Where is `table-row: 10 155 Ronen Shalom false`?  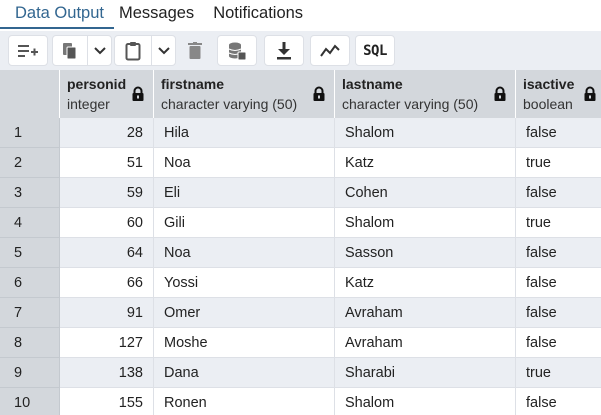 table-row: 10 155 Ronen Shalom false is located at coordinates (300, 401).